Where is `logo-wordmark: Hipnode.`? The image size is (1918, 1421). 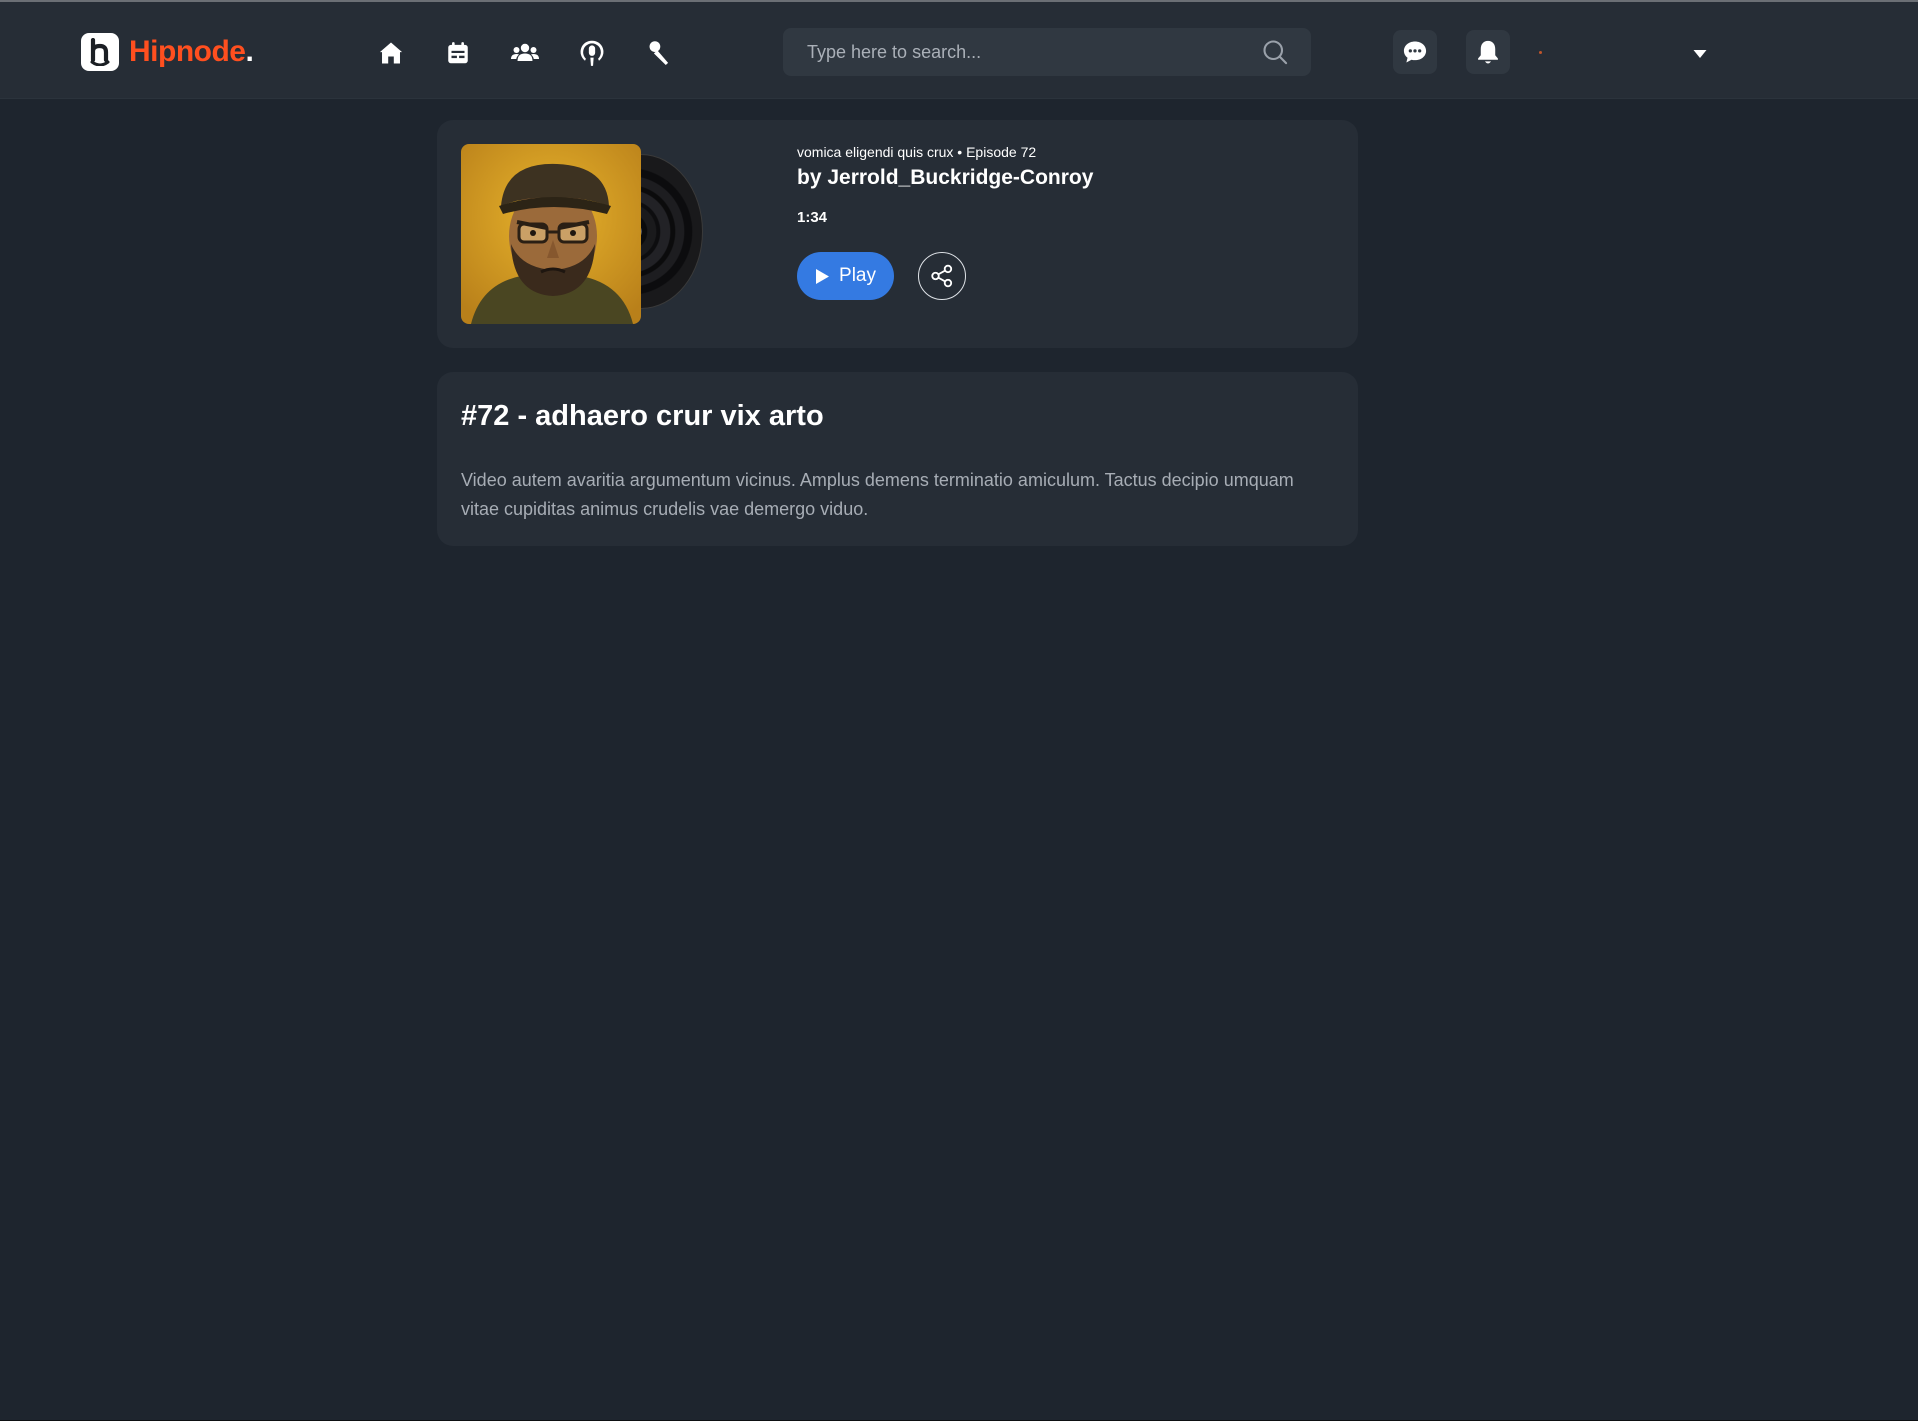 logo-wordmark: Hipnode. is located at coordinates (191, 52).